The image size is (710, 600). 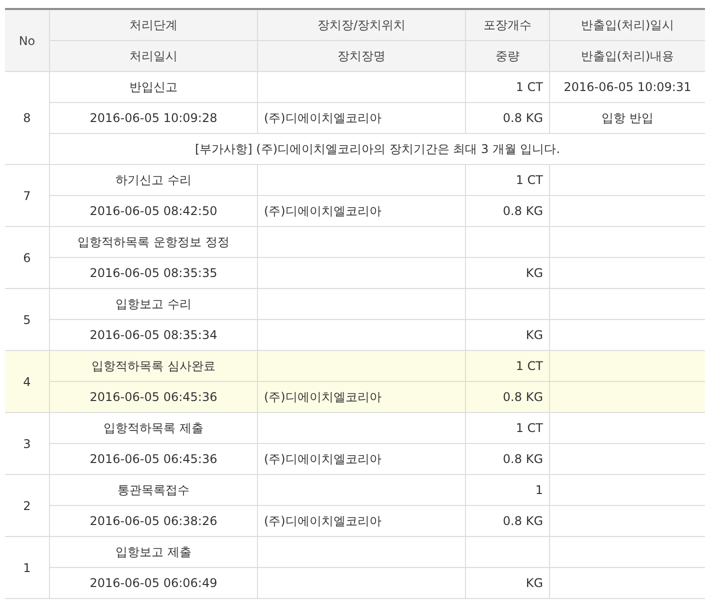 What do you see at coordinates (154, 118) in the screenshot?
I see `table-cell: 2016-06-05 10:09:28` at bounding box center [154, 118].